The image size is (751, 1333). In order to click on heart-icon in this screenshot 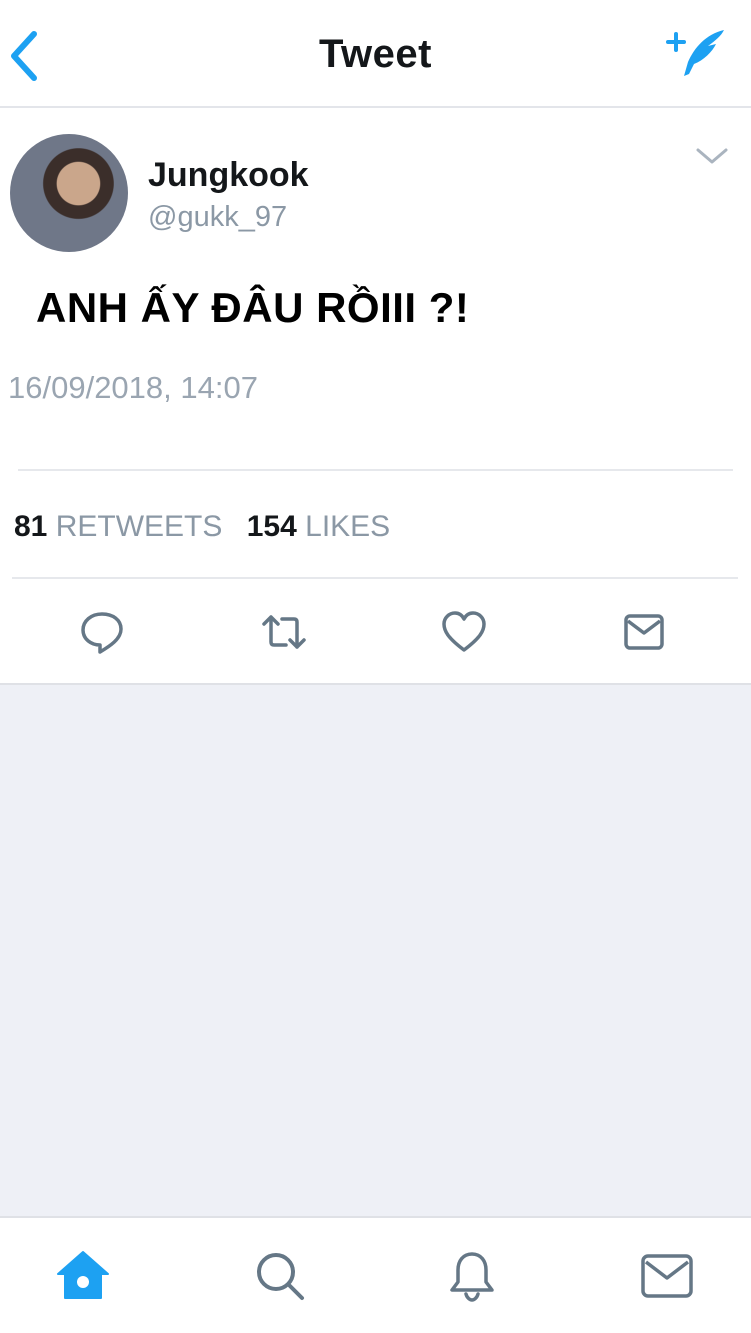, I will do `click(464, 631)`.